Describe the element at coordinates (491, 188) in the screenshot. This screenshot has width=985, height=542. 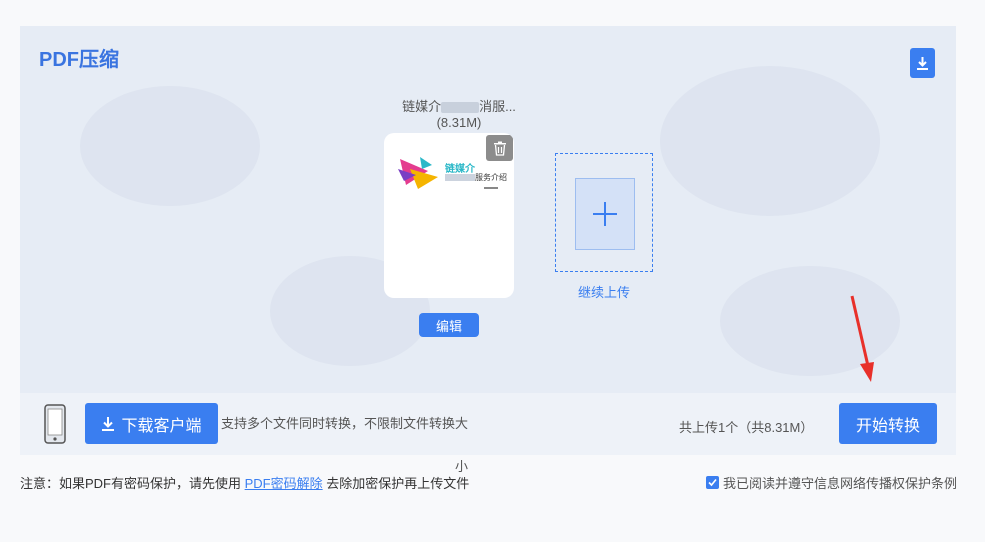
I see `thumbnail-line` at that location.